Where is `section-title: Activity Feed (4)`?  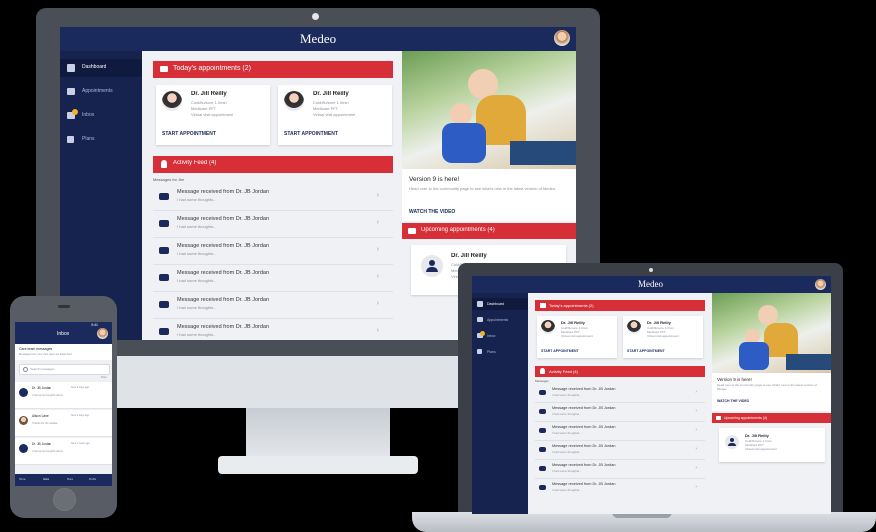
section-title: Activity Feed (4) is located at coordinates (195, 163).